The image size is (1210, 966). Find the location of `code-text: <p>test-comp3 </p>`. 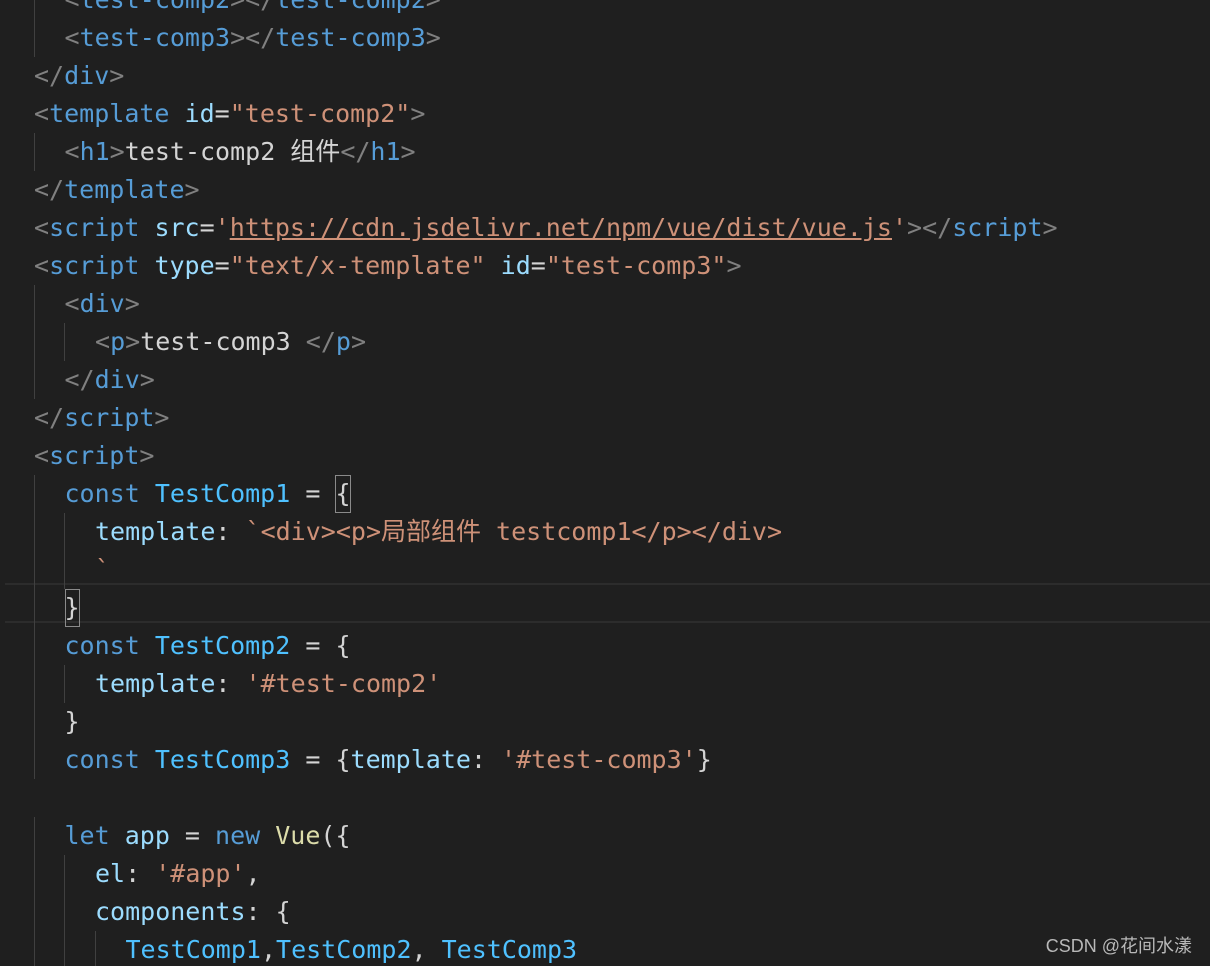

code-text: <p>test-comp3 </p> is located at coordinates (230, 342).